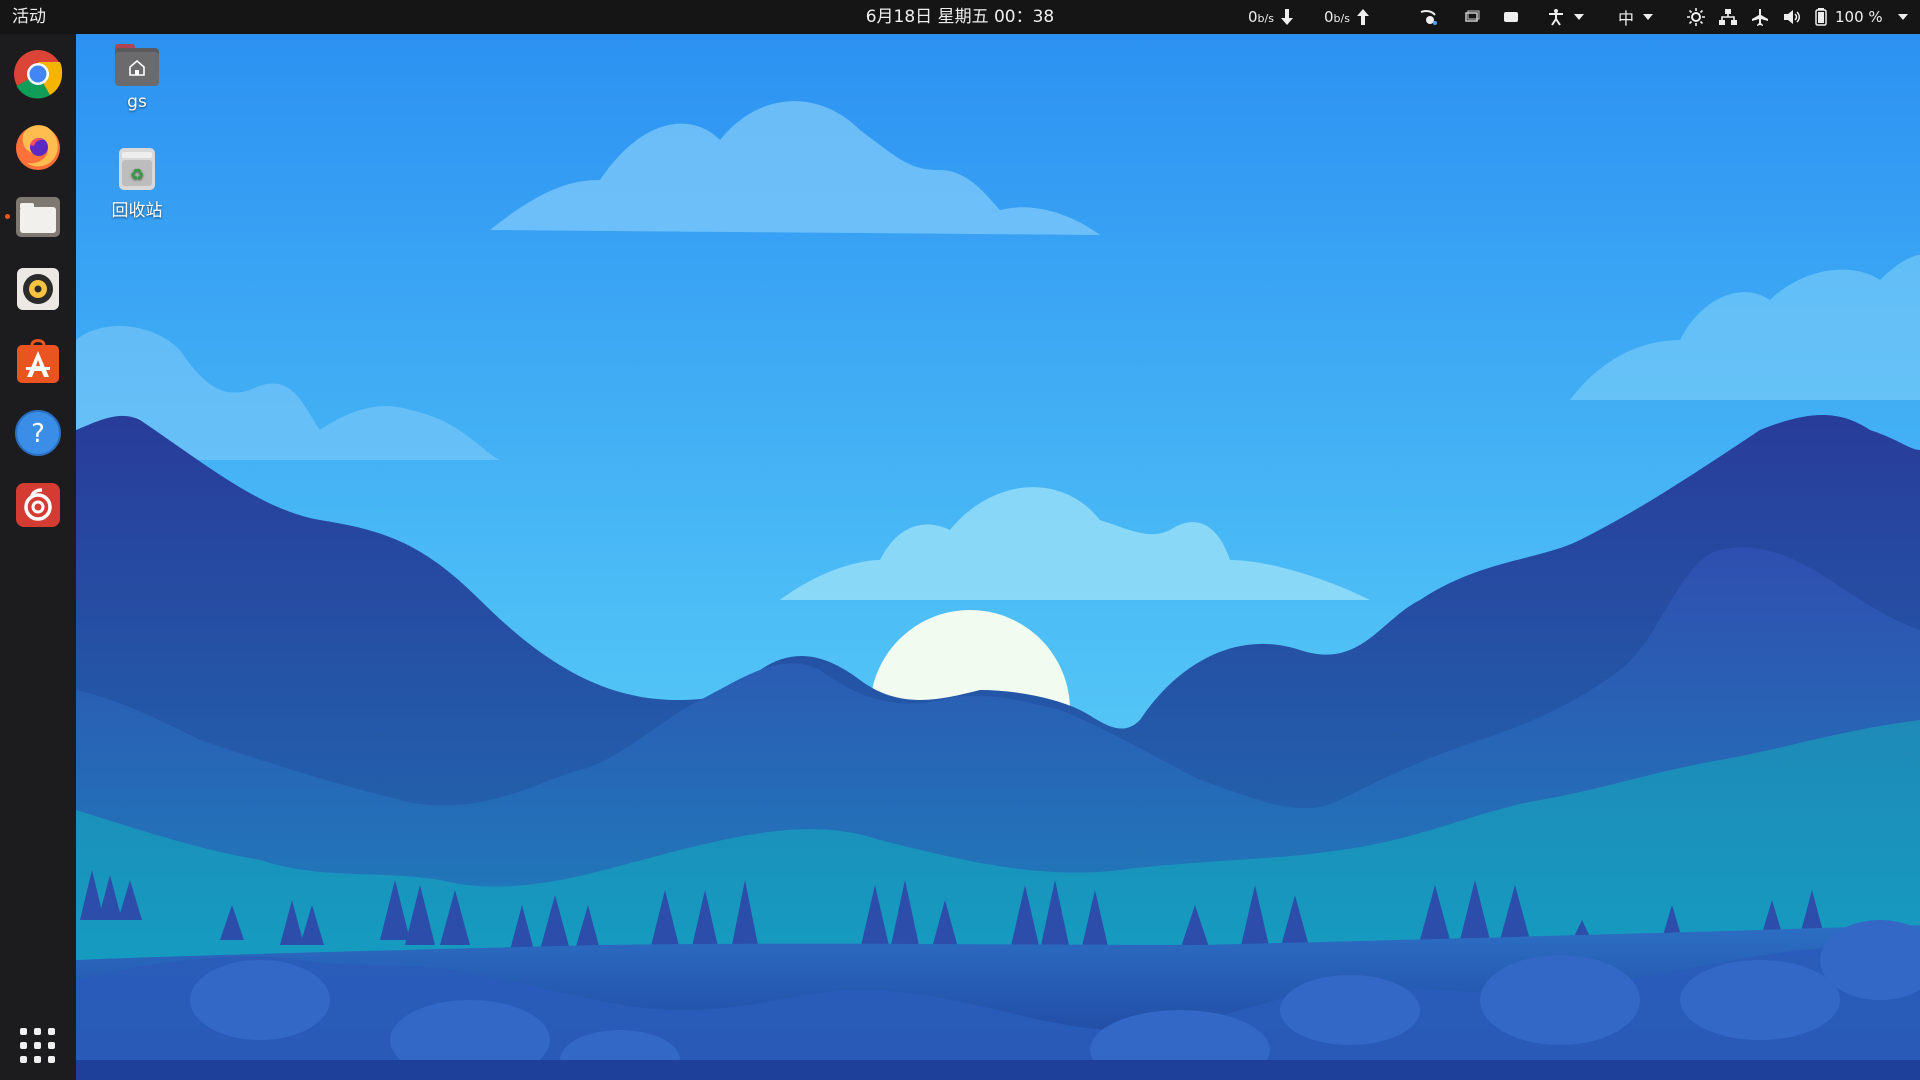  I want to click on desktop-icon-label: 回收站, so click(137, 211).